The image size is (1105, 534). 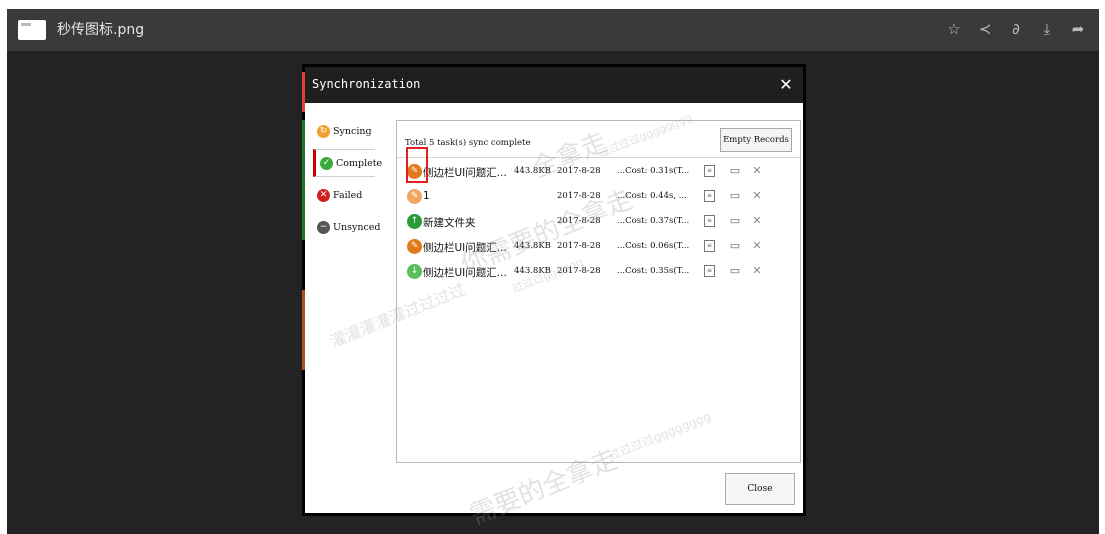 I want to click on viewer-top-bar: 秒传图标.png ☆ ≺ ∂ ⤓ ➦, so click(x=553, y=30).